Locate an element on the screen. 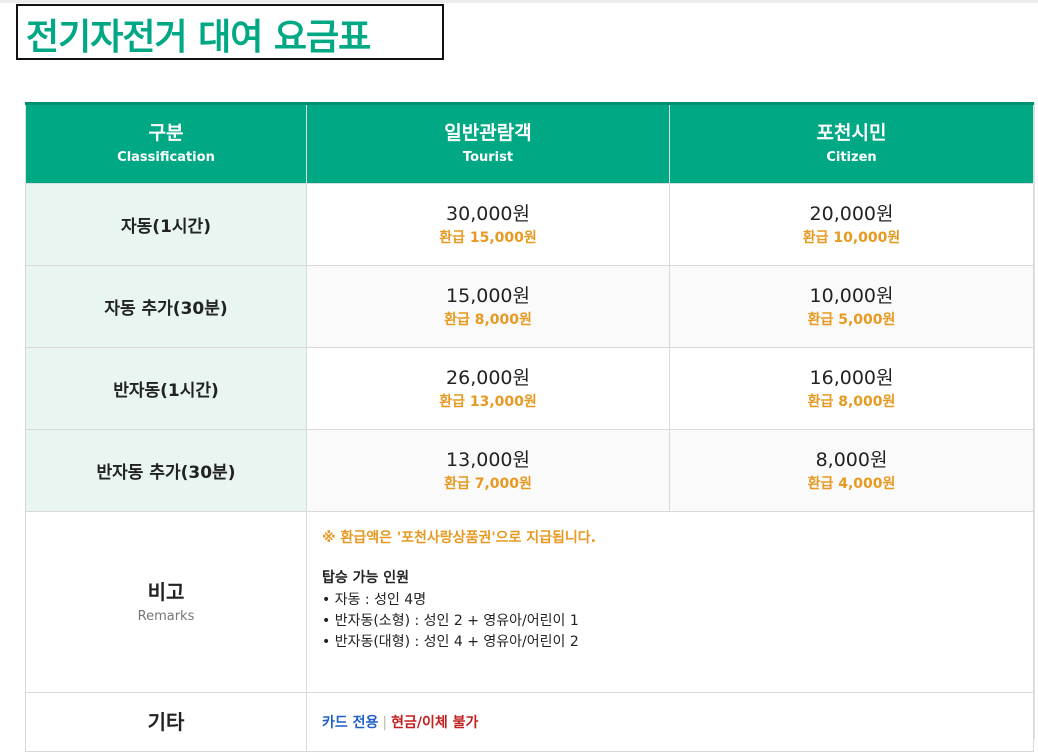  misc-label-cell: 기타 is located at coordinates (166, 722).